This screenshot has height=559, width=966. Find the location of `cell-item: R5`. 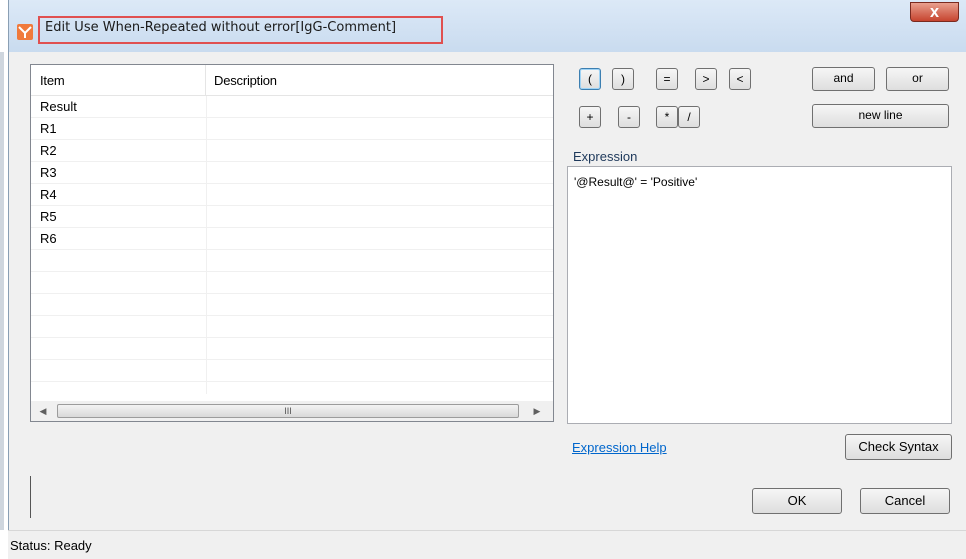

cell-item: R5 is located at coordinates (48, 216).